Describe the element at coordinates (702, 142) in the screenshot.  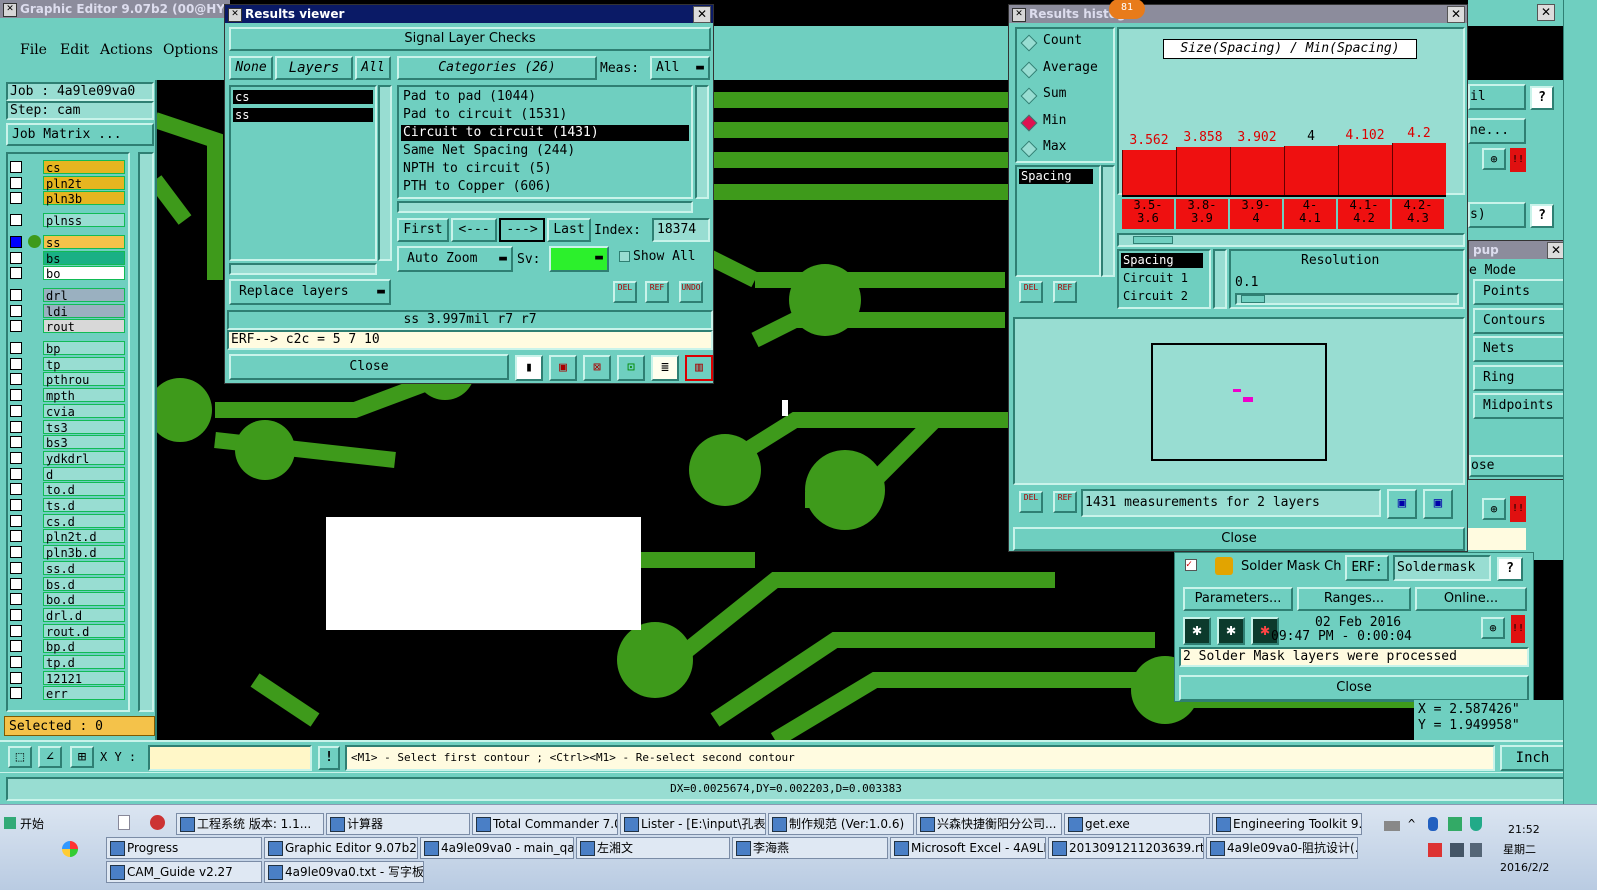
I see `categories-scrollbar` at that location.